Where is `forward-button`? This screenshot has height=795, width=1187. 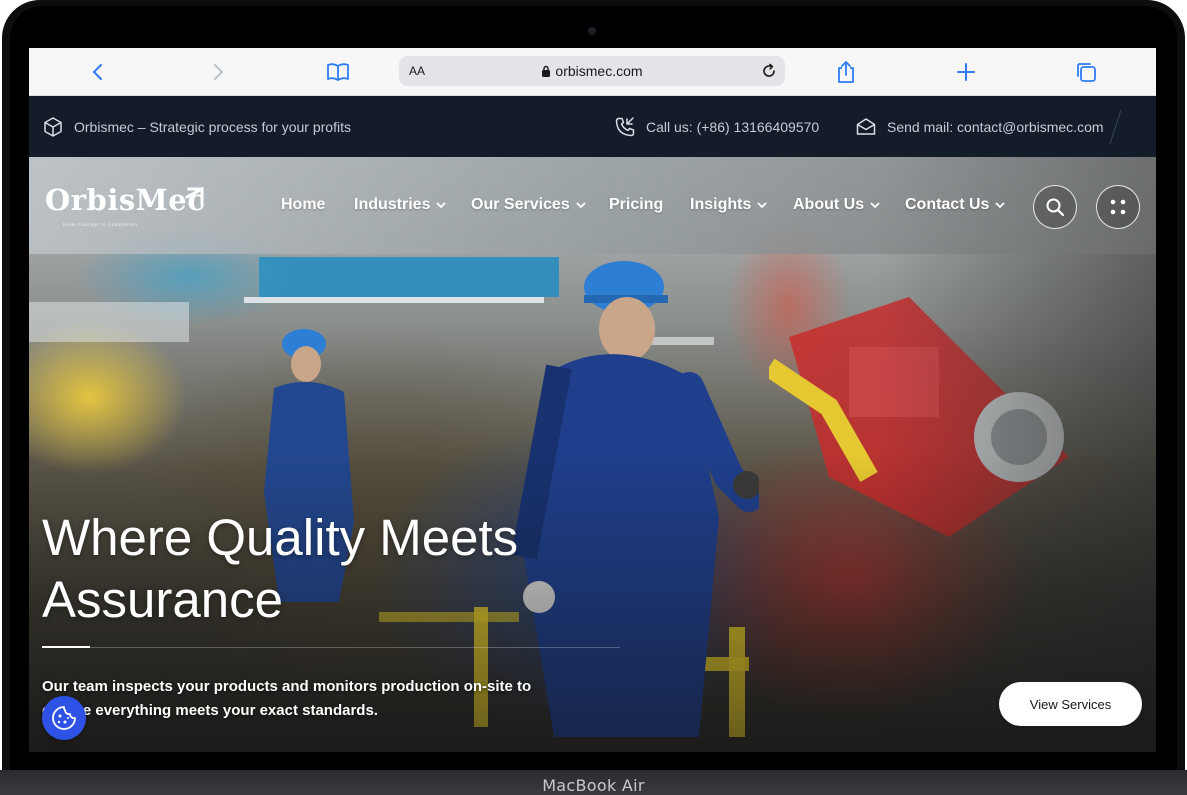 forward-button is located at coordinates (218, 72).